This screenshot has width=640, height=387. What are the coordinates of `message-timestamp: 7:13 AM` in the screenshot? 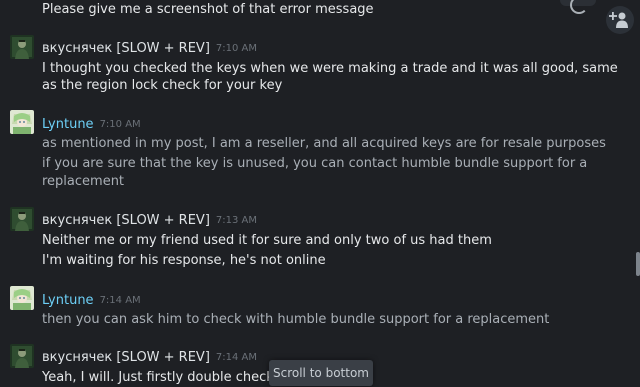 It's located at (236, 220).